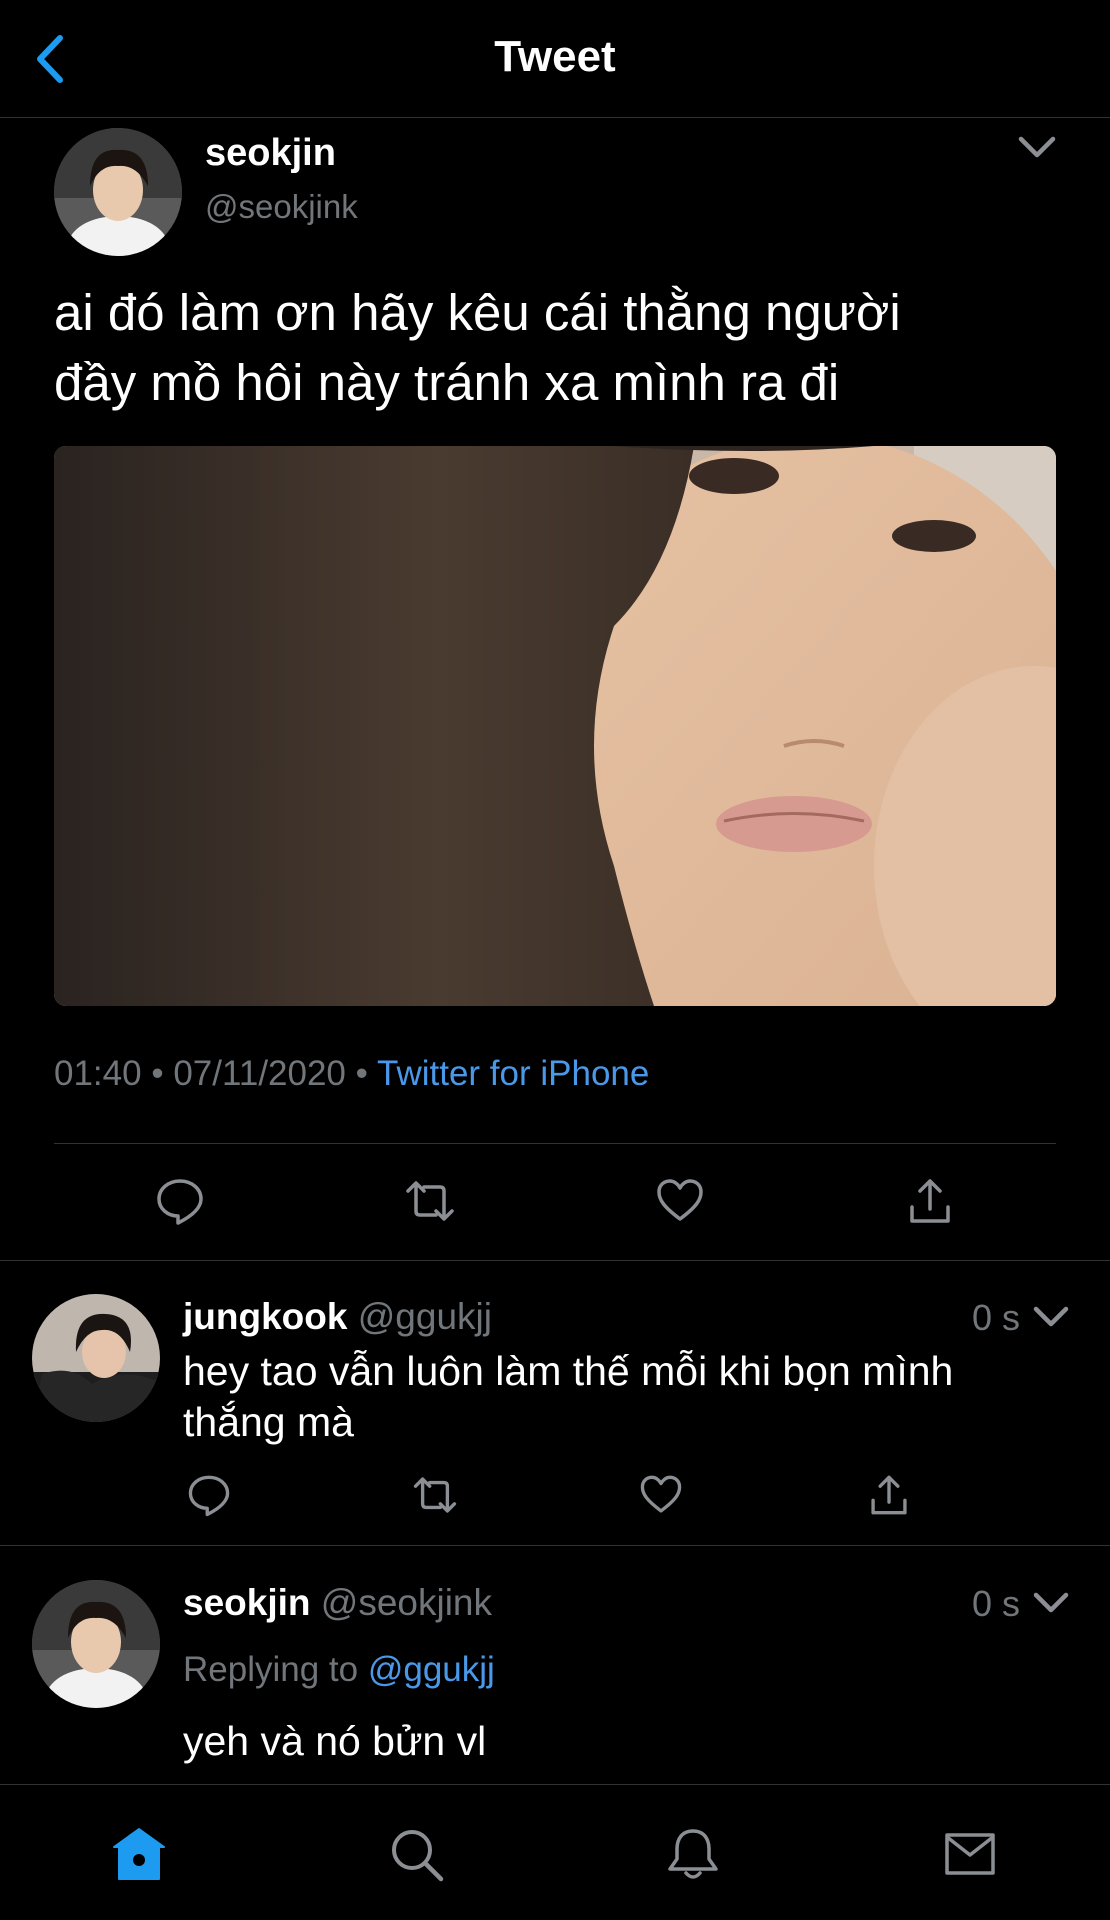 The width and height of the screenshot is (1110, 1920). I want to click on reply-author: jungkook @ggukjj, so click(337, 1317).